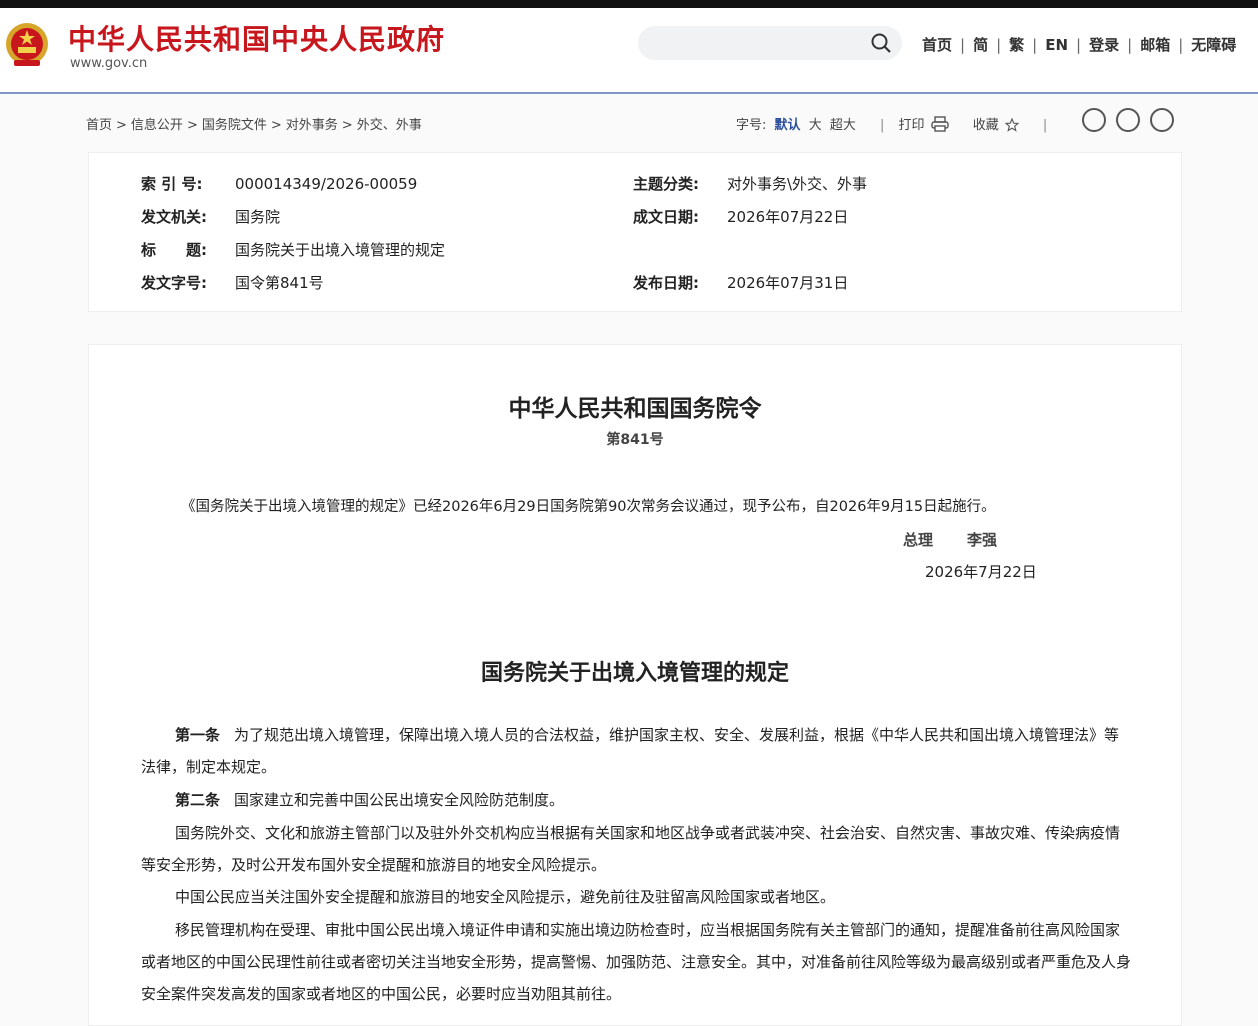 This screenshot has height=1026, width=1258. I want to click on breadcrumb-diplomacy: 外交、外事, so click(389, 125).